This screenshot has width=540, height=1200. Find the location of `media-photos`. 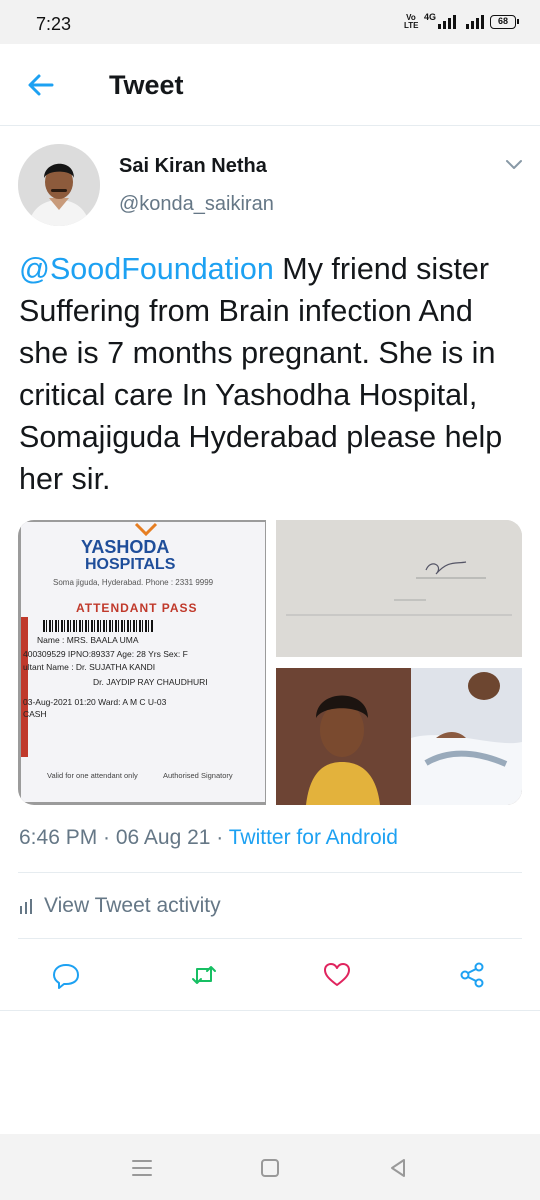

media-photos is located at coordinates (399, 736).